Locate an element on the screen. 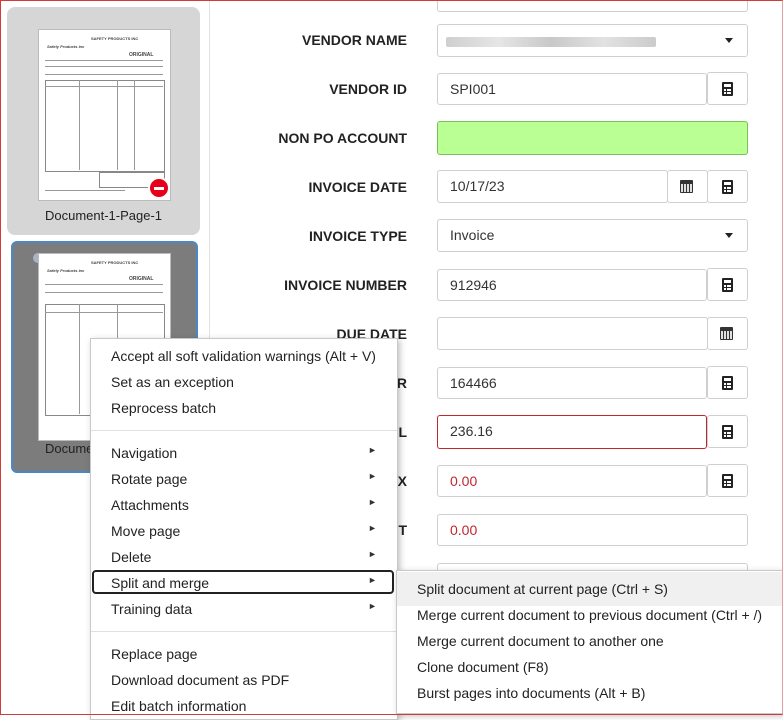  thumbnail-label: Document-1-Page-1 is located at coordinates (103, 215).